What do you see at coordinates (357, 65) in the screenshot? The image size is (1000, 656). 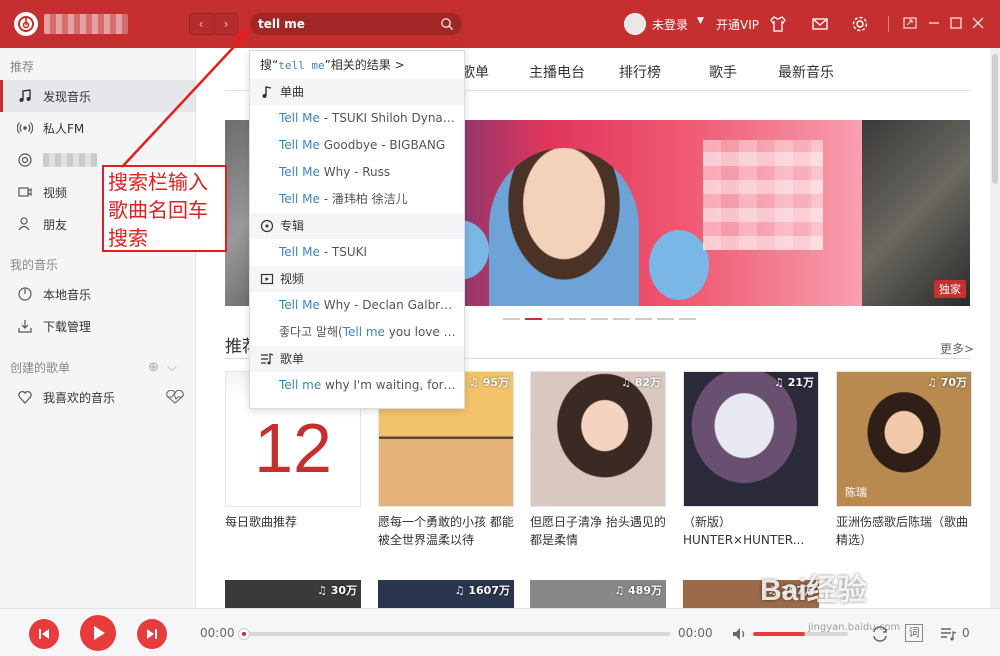 I see `search-all-results-link: 搜“tell me”相关的结果 >` at bounding box center [357, 65].